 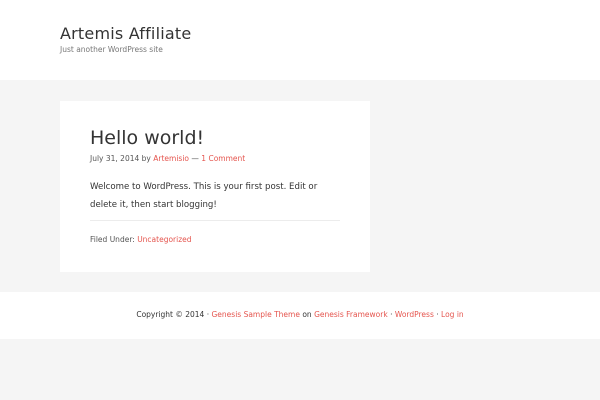 I want to click on site-description: Just another WordPress site, so click(x=111, y=49).